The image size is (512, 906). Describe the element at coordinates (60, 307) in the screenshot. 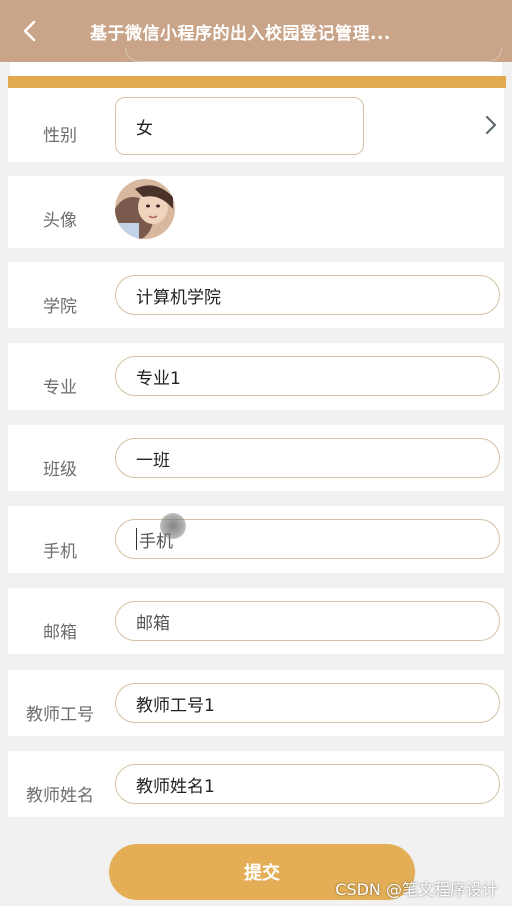

I see `college-label: 学院` at that location.